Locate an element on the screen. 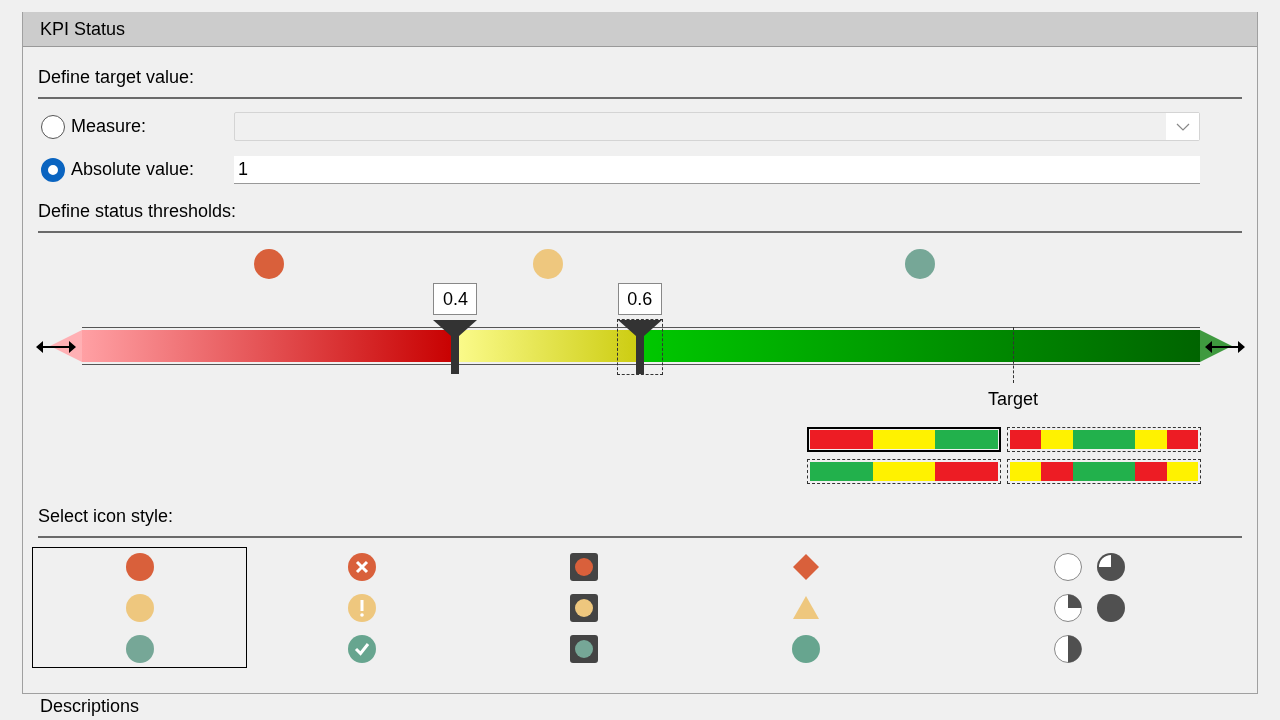 The image size is (1280, 720). radio-button is located at coordinates (53, 169).